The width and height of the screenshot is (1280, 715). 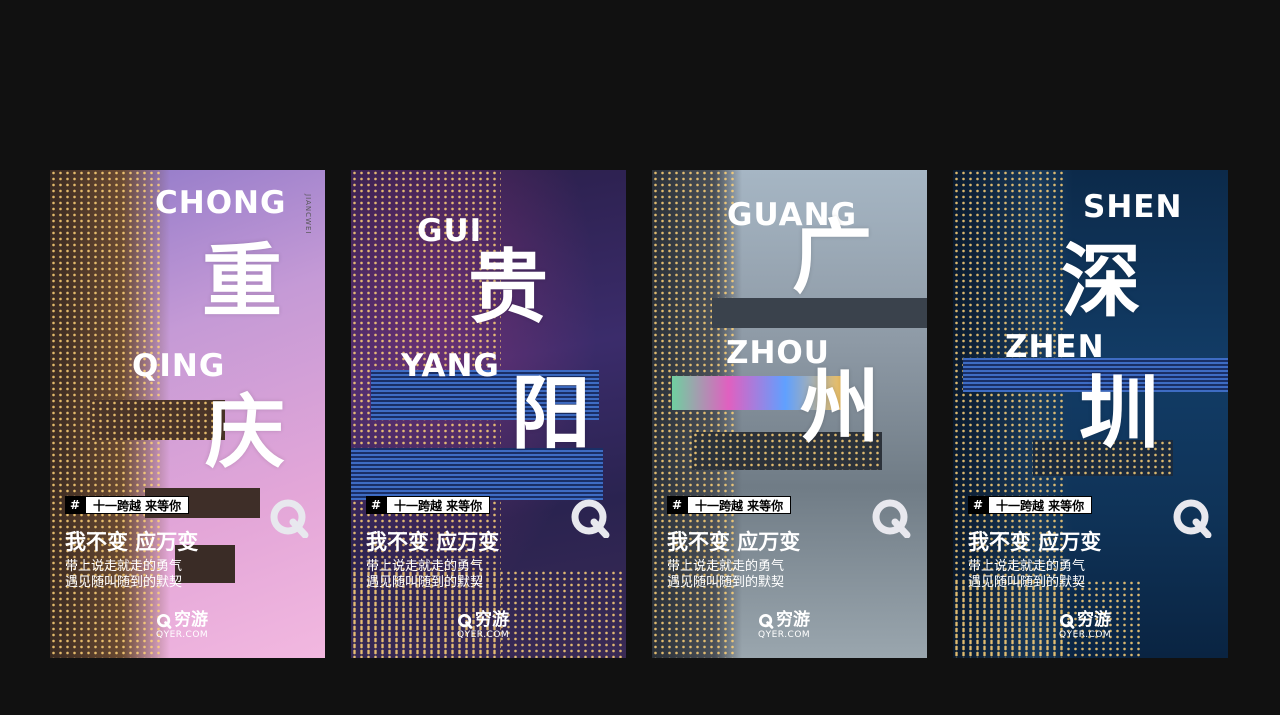 I want to click on roman-top: SHEN, so click(x=1133, y=207).